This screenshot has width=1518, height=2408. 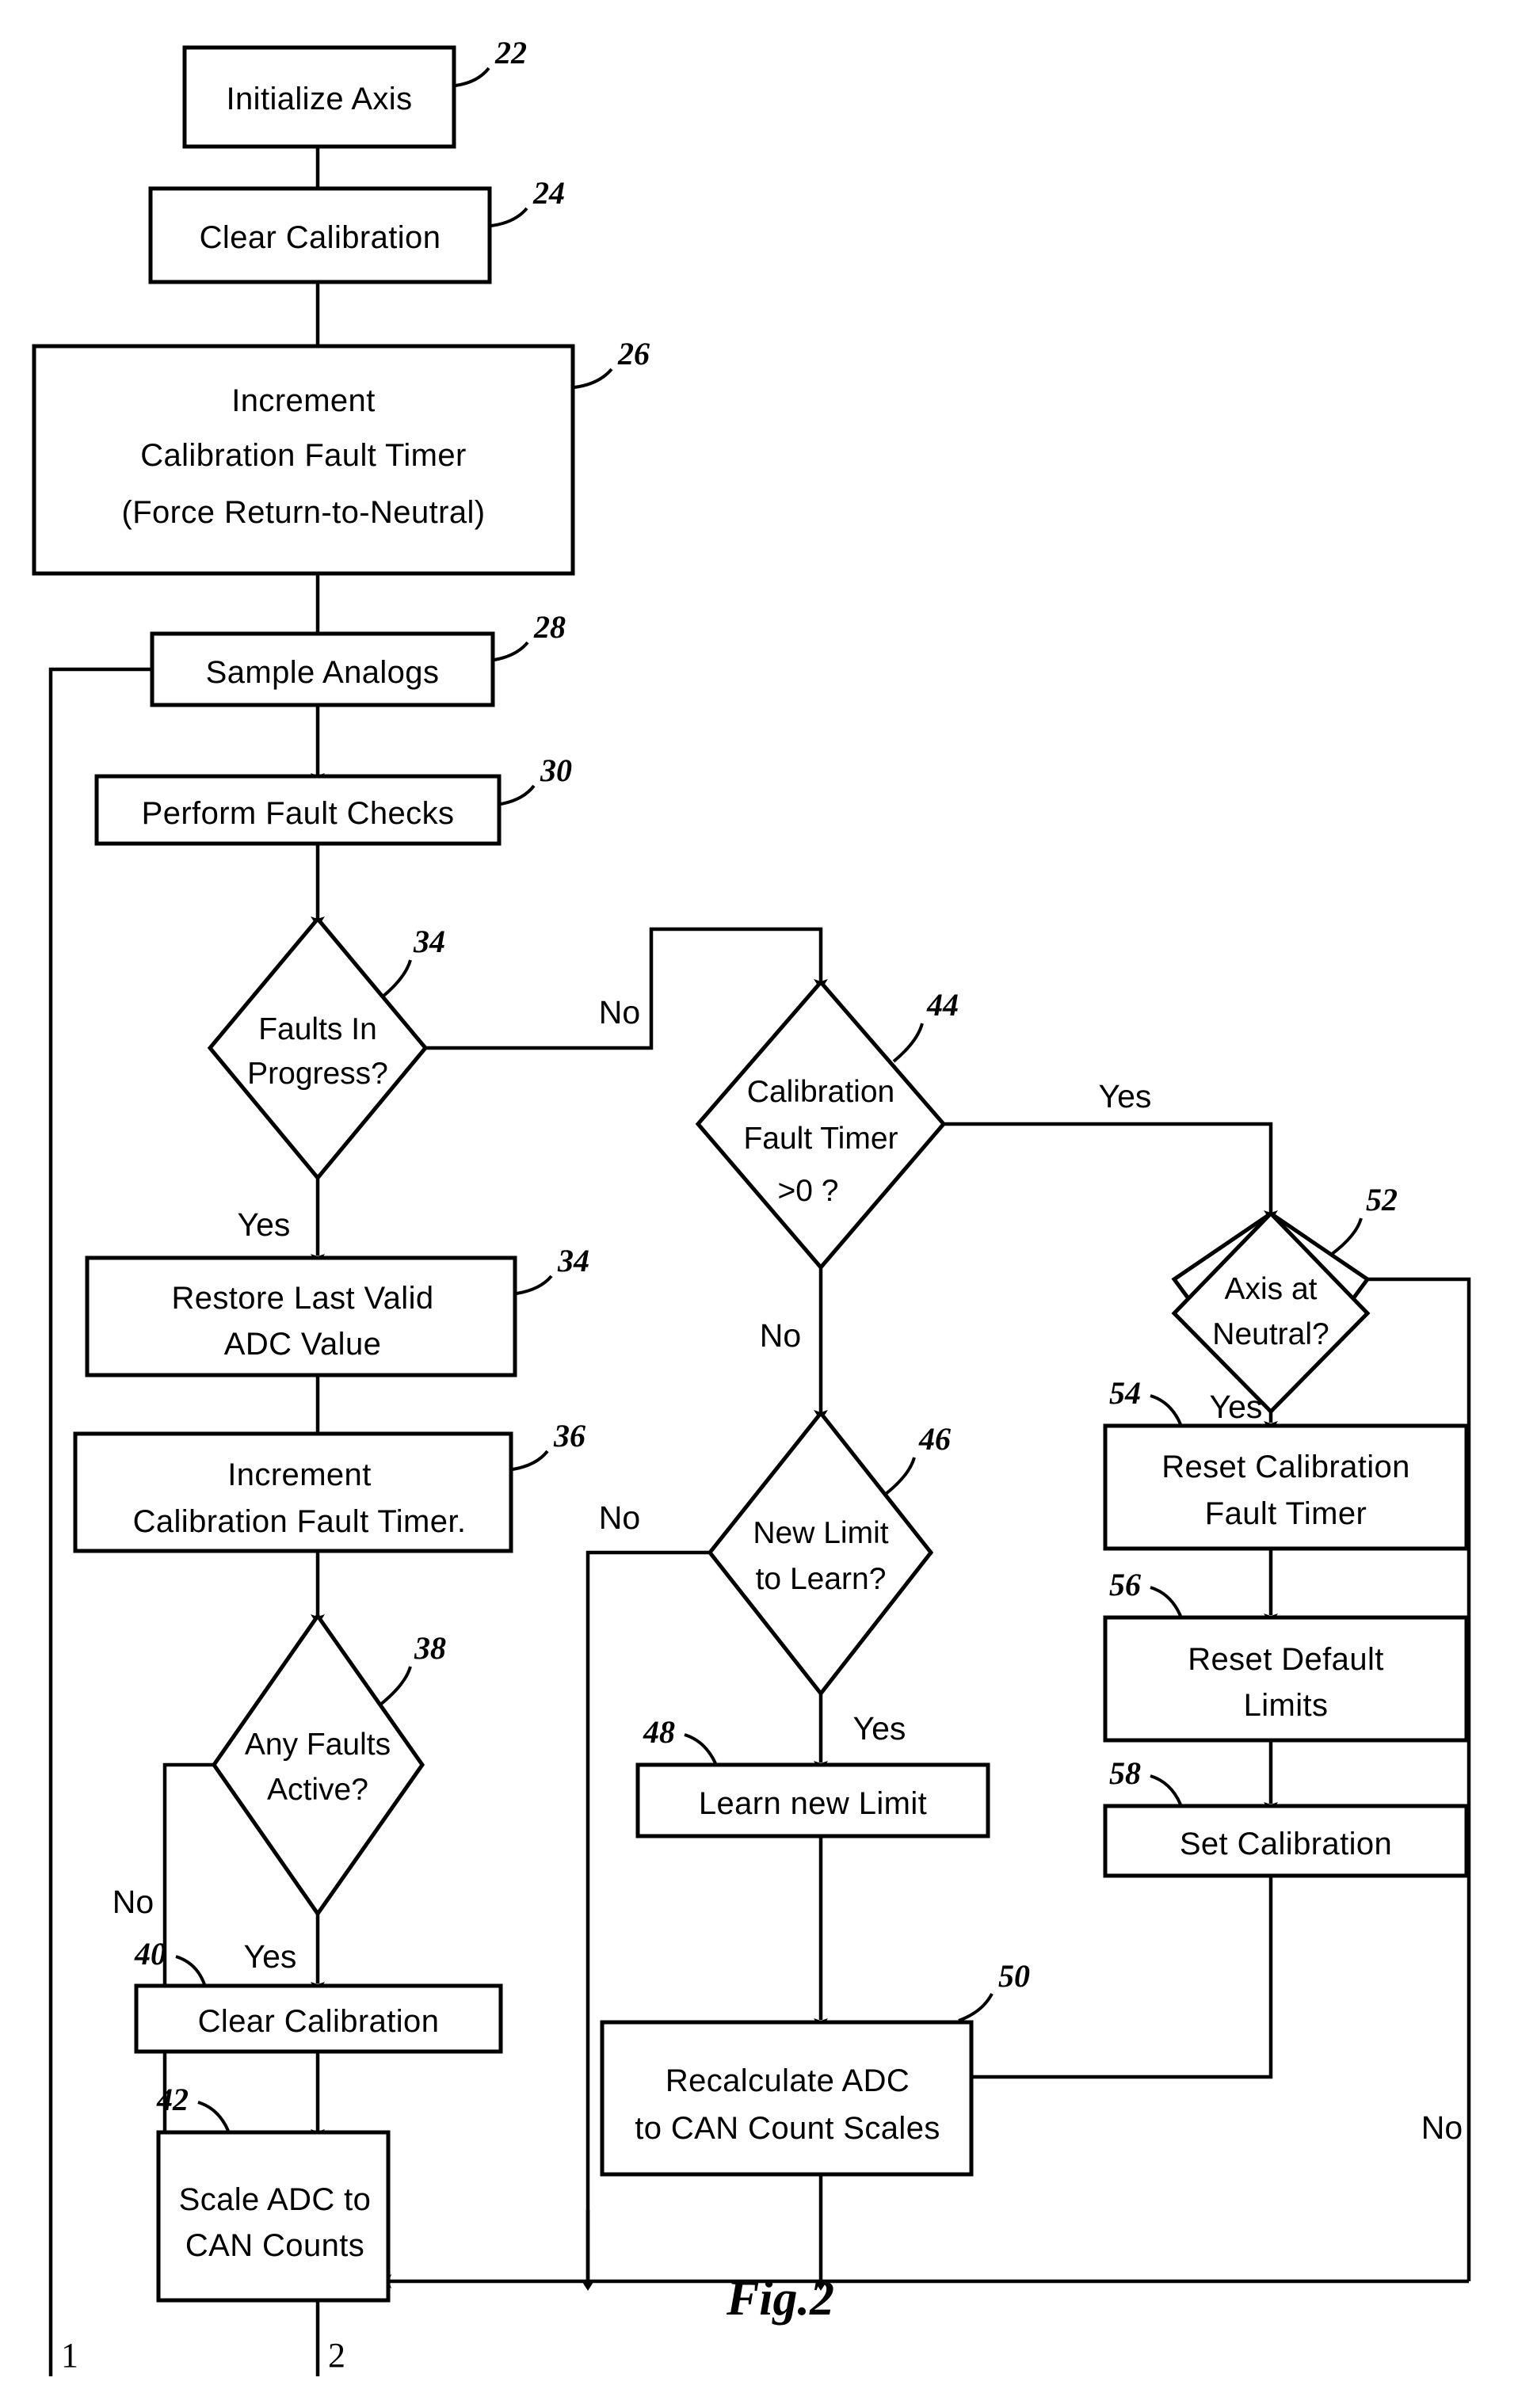 I want to click on node-clear-calibration-40: Clear Calibration, so click(x=318, y=2018).